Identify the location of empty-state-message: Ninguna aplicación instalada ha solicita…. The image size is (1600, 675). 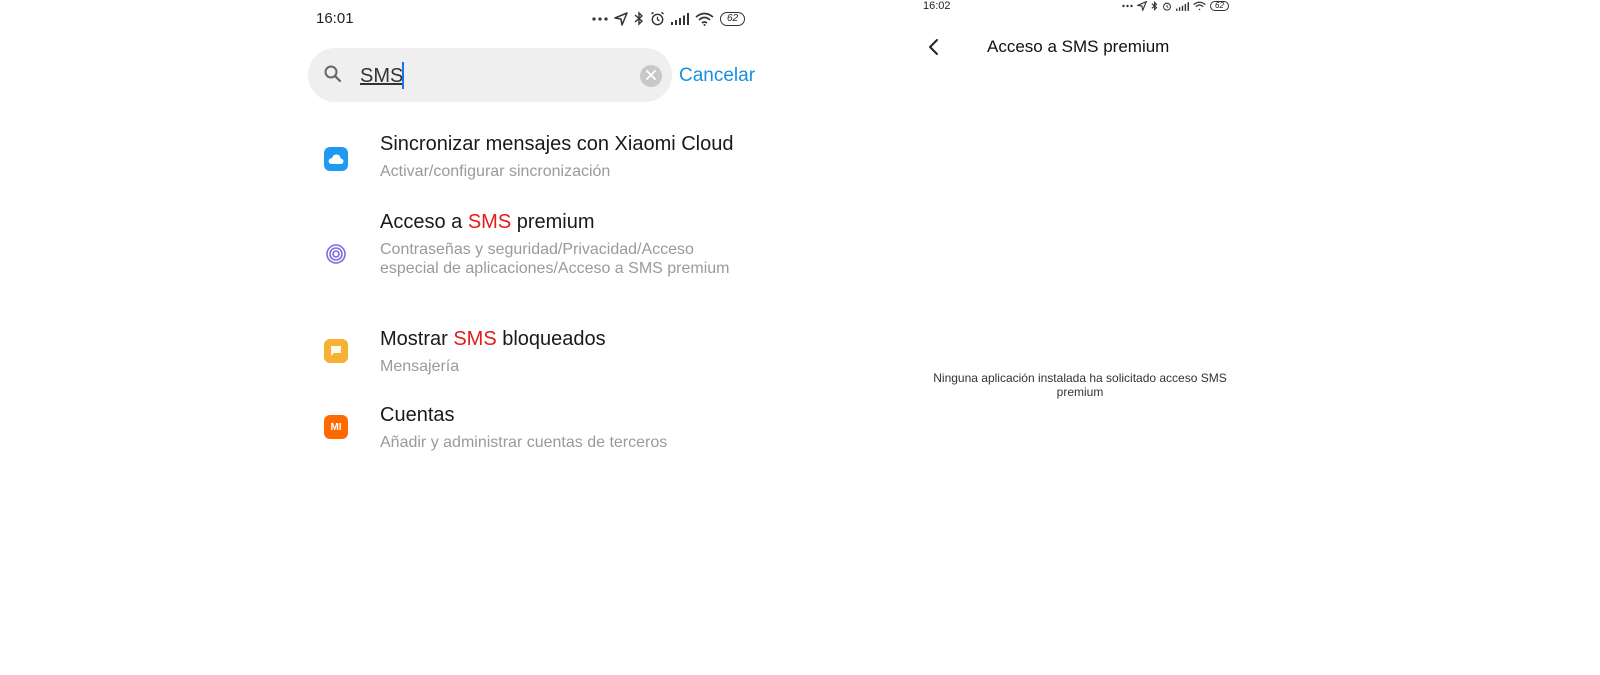
(1080, 385).